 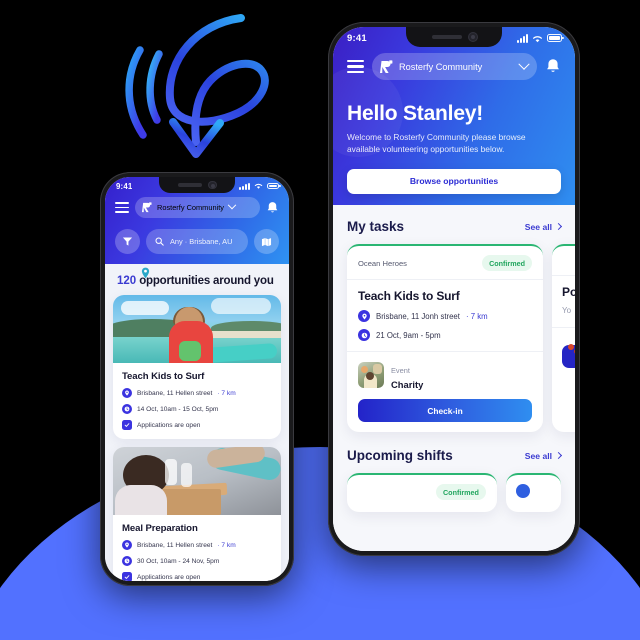 What do you see at coordinates (197, 481) in the screenshot?
I see `opportunity-image-meal` at bounding box center [197, 481].